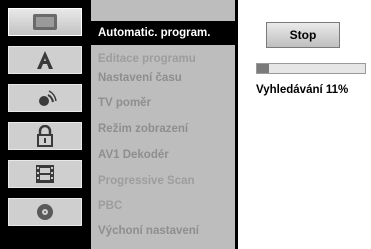 The height and width of the screenshot is (249, 371). What do you see at coordinates (311, 68) in the screenshot?
I see `search-progress-bar` at bounding box center [311, 68].